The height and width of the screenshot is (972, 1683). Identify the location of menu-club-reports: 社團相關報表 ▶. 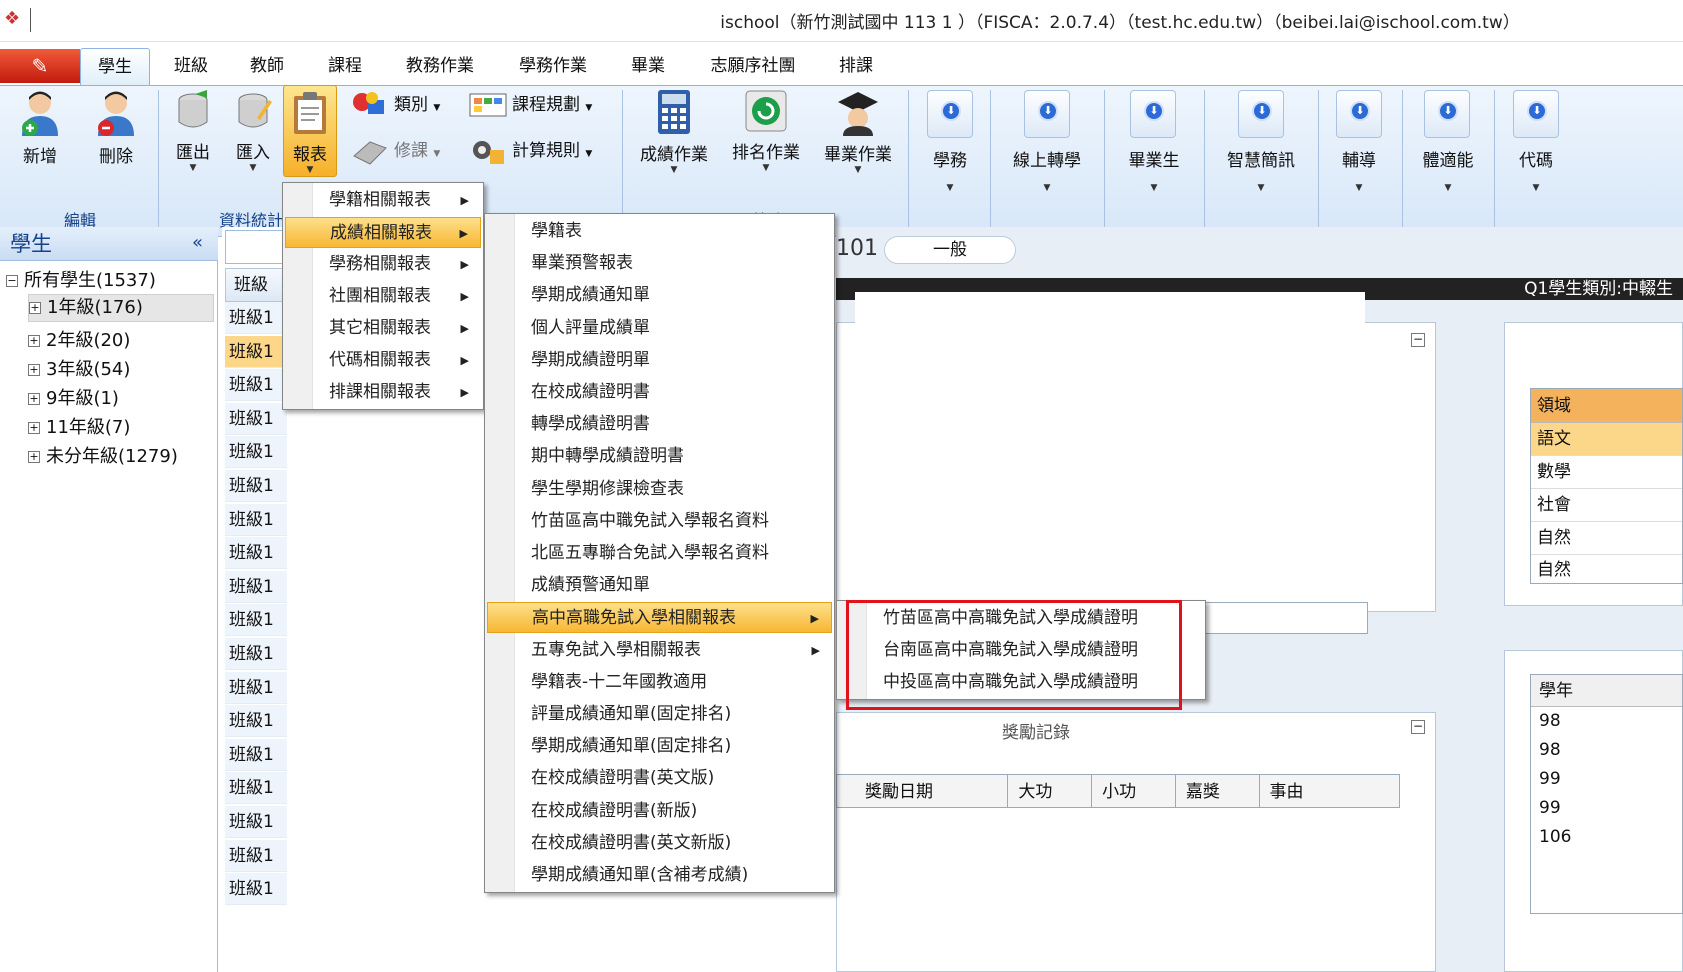
(383, 296).